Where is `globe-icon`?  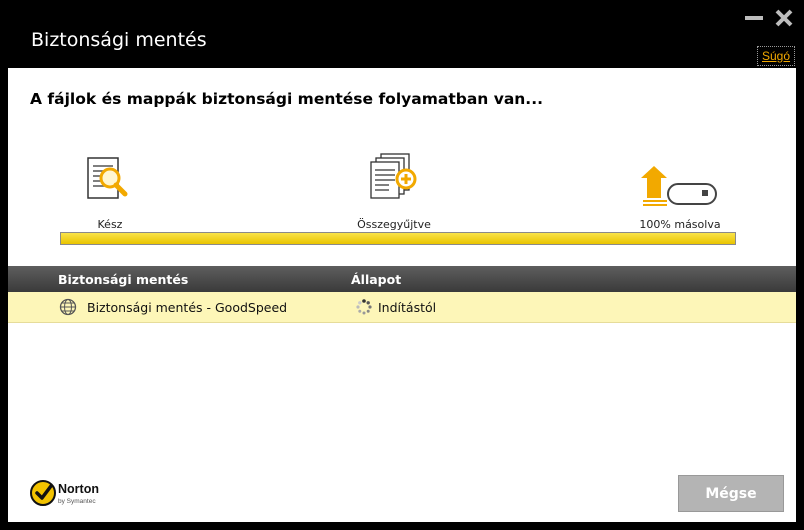
globe-icon is located at coordinates (68, 307).